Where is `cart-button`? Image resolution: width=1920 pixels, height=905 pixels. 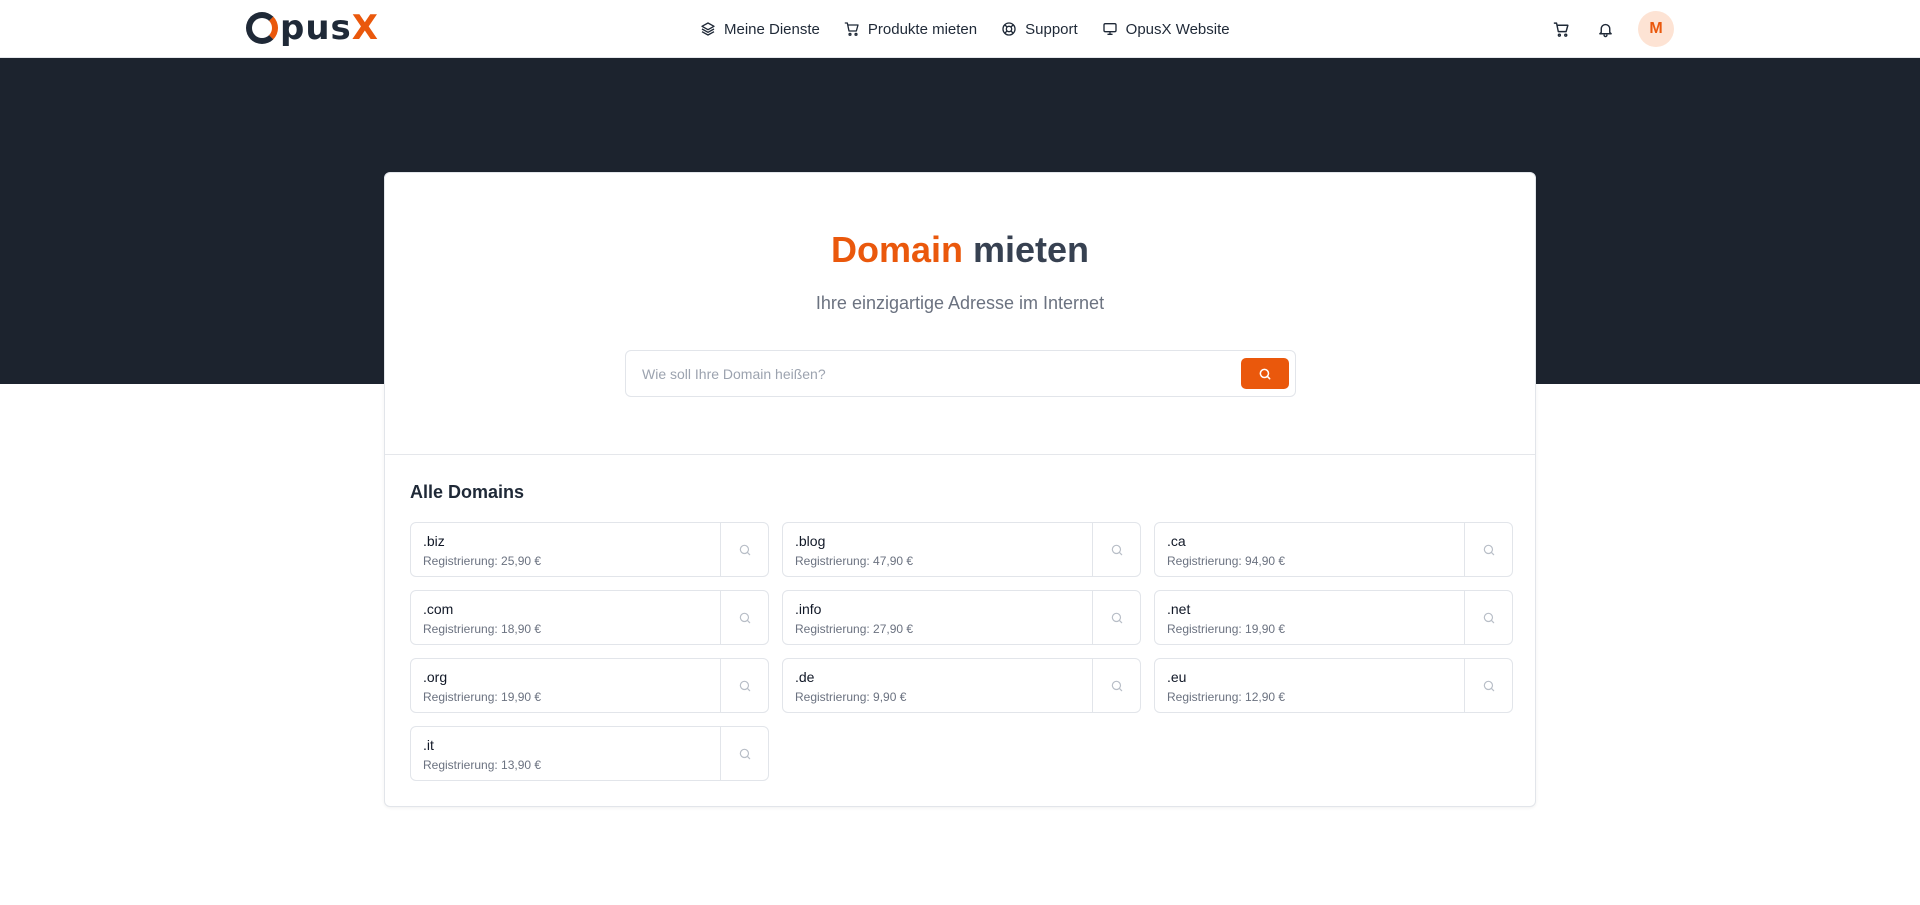 cart-button is located at coordinates (1561, 29).